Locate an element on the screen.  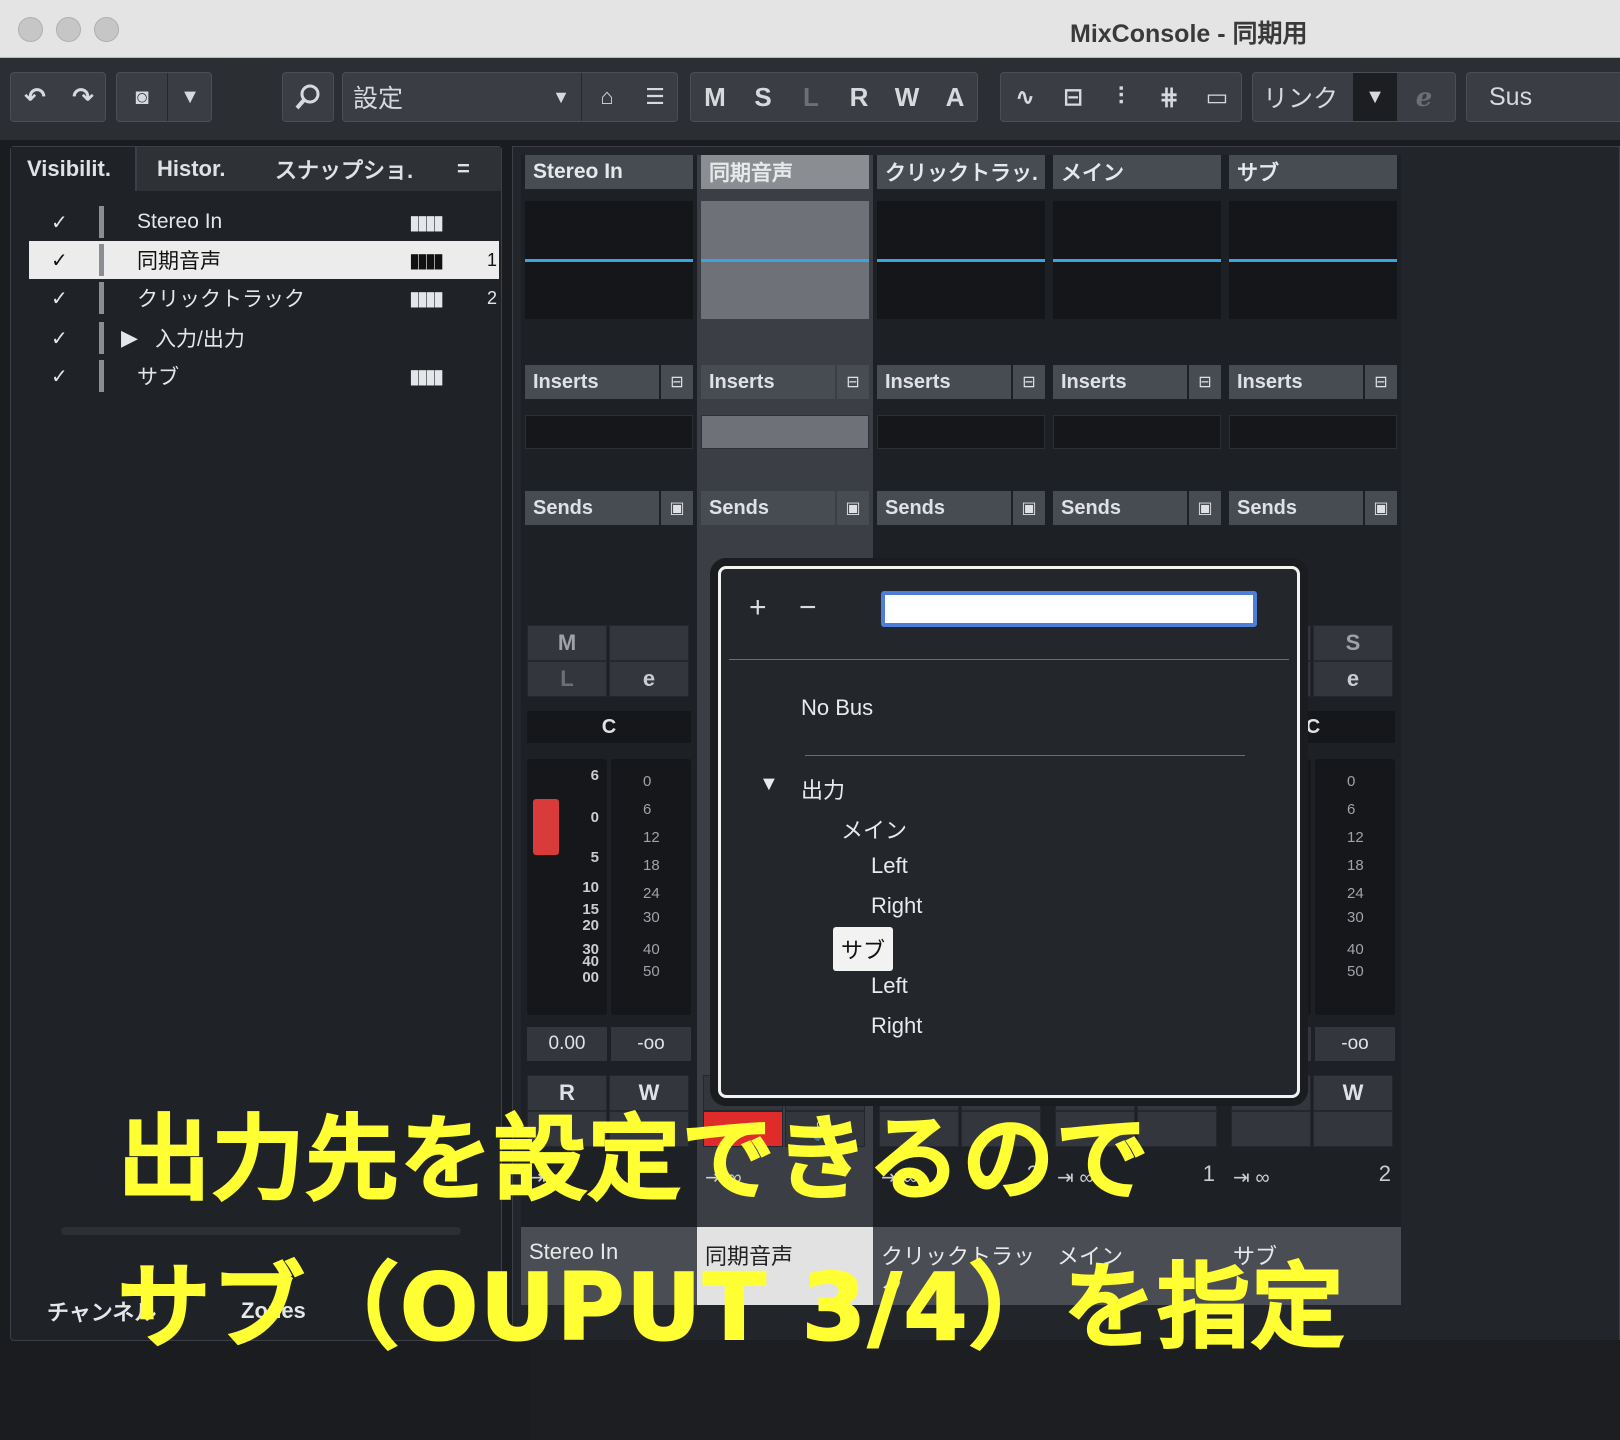
routing-icon: ⇥ ∞ is located at coordinates (1251, 1177).